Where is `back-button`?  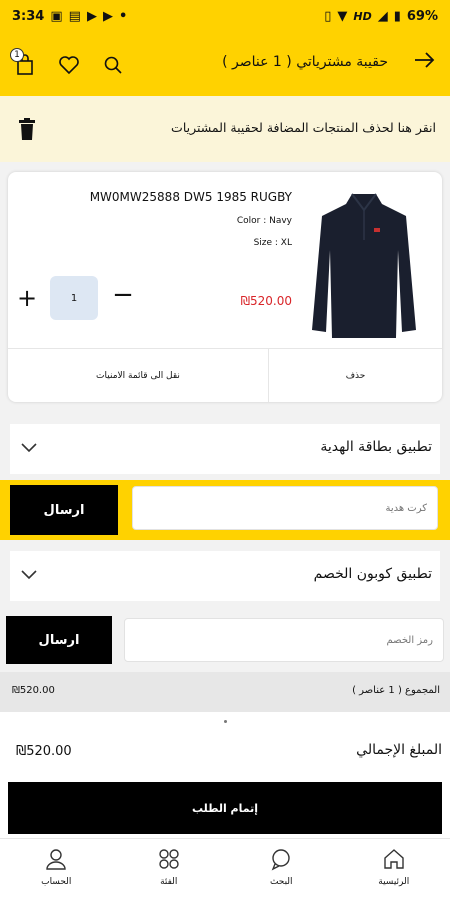 back-button is located at coordinates (424, 63).